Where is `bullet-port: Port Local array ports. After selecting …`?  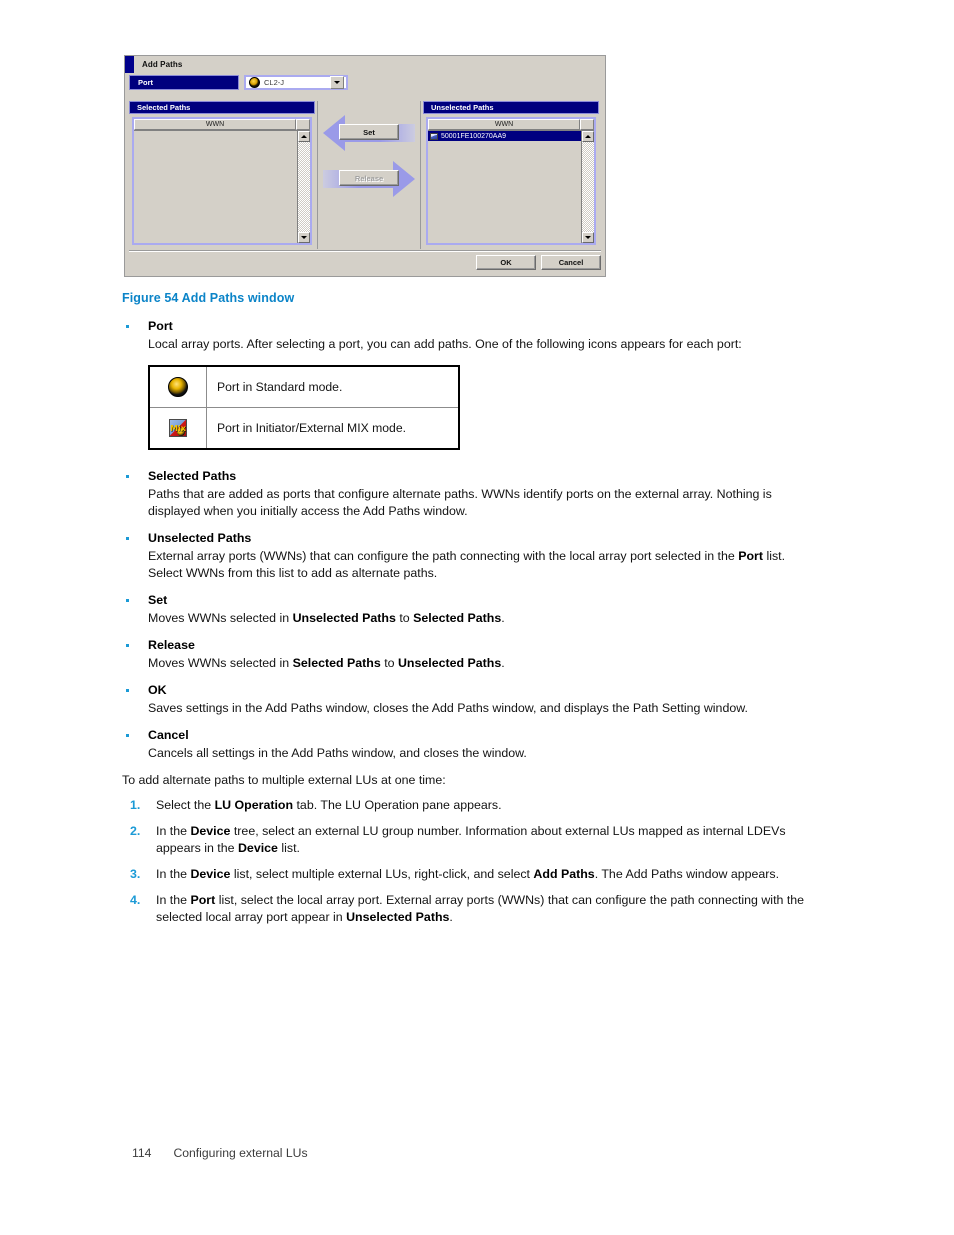
bullet-port: Port Local array ports. After selecting … is located at coordinates (472, 335).